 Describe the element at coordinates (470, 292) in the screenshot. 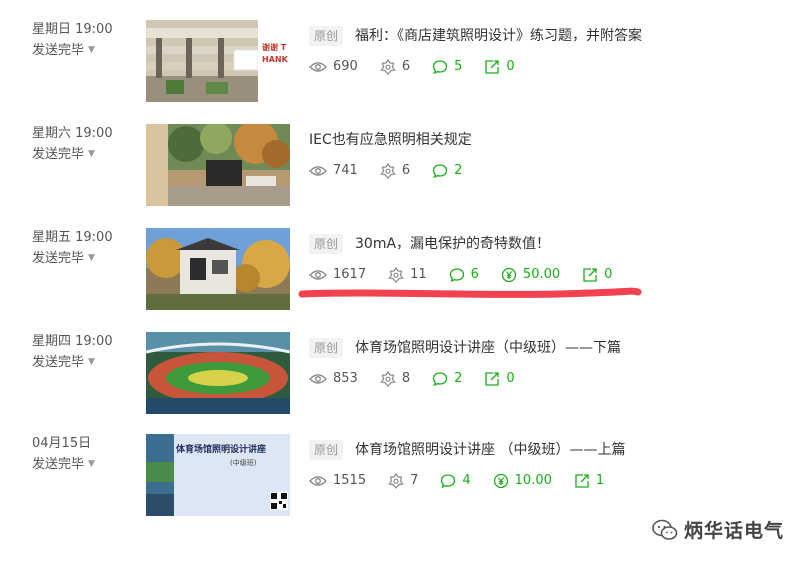

I see `red-underline-annotation` at that location.